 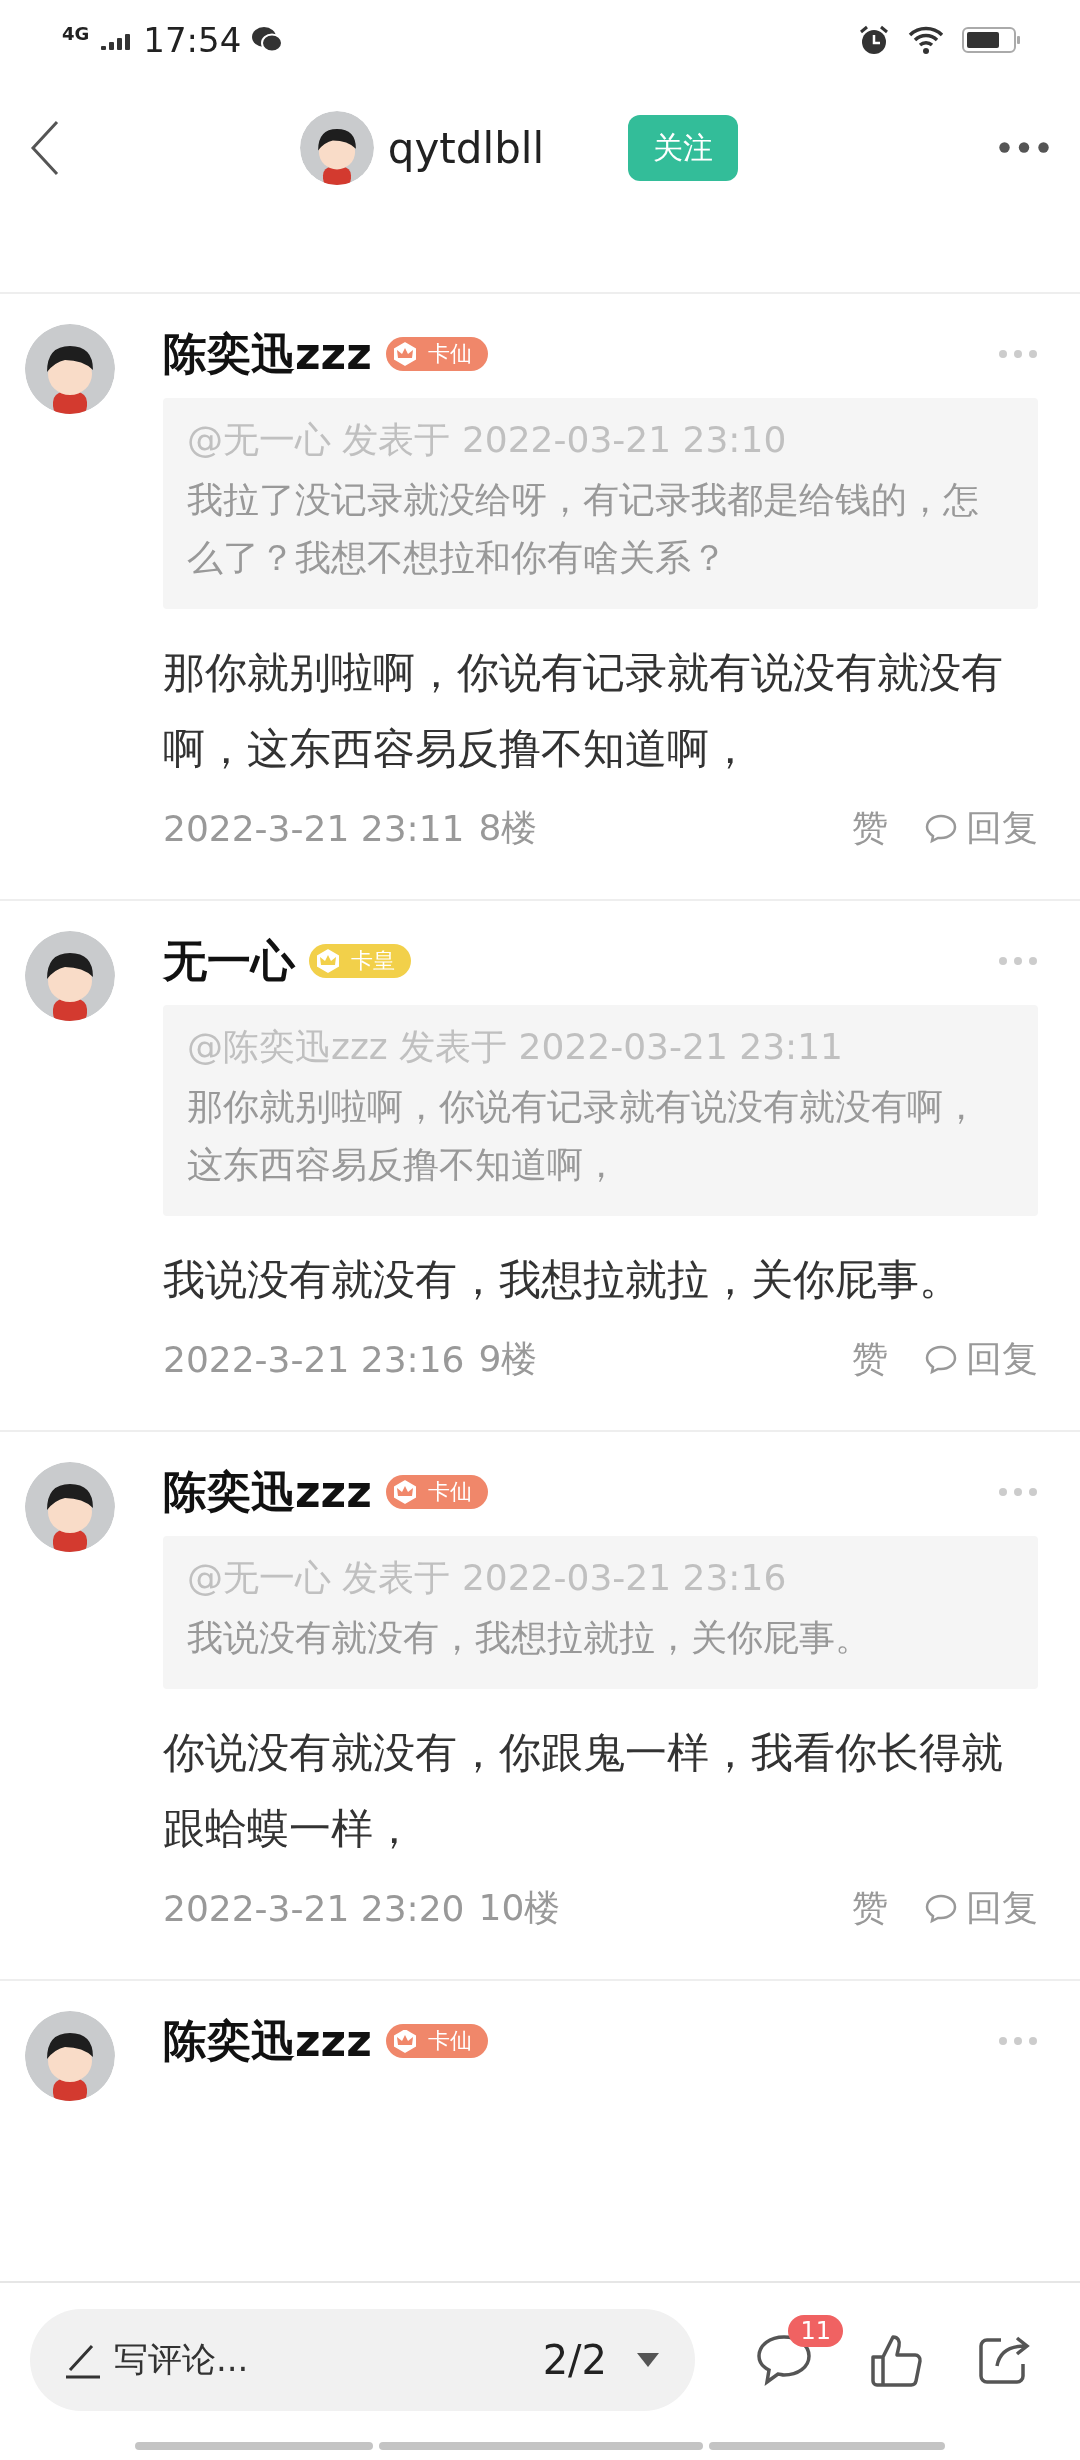 I want to click on wifi-icon, so click(x=926, y=40).